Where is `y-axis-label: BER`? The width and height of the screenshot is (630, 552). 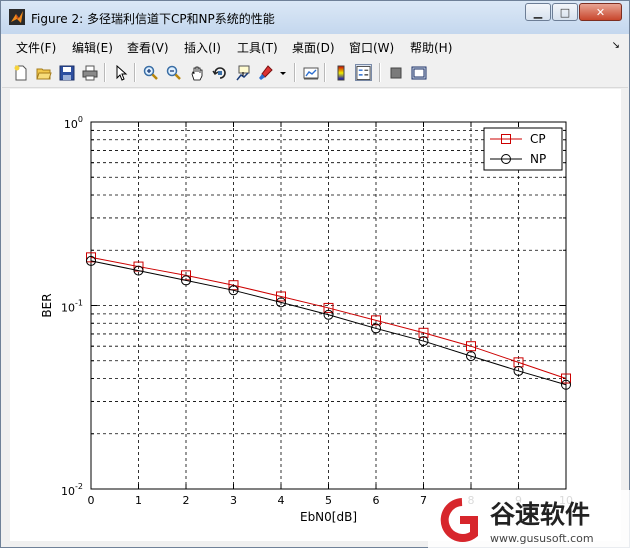
y-axis-label: BER is located at coordinates (47, 305).